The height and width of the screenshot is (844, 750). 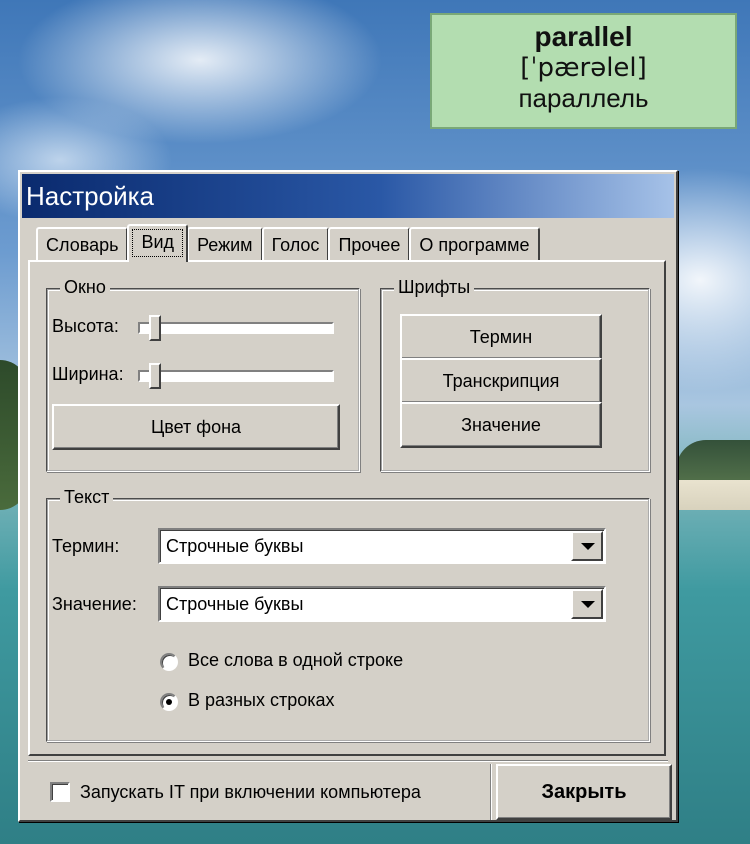 I want to click on bg-color-button: Цвет фона, so click(x=196, y=427).